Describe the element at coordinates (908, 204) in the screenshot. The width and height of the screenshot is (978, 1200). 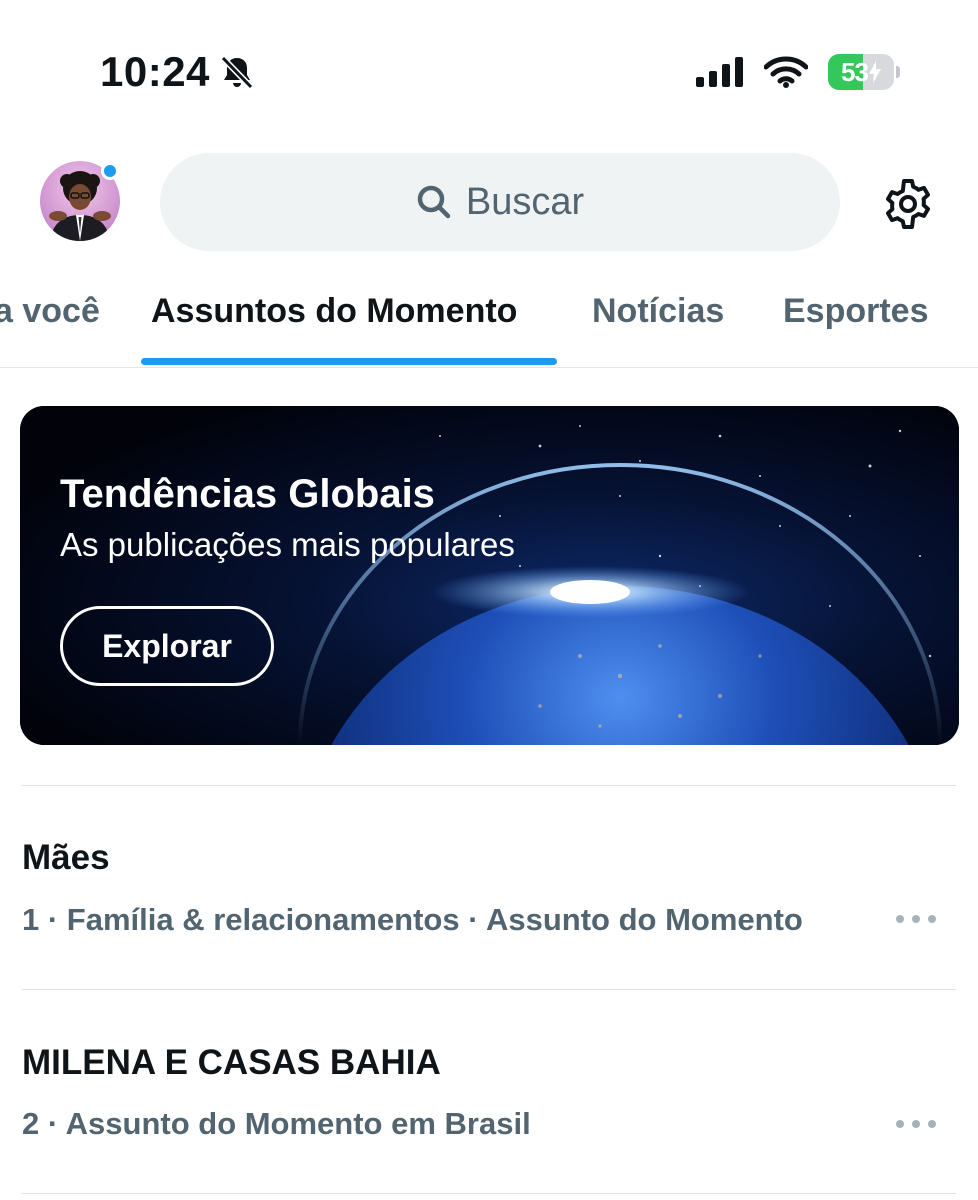
I see `gear-icon` at that location.